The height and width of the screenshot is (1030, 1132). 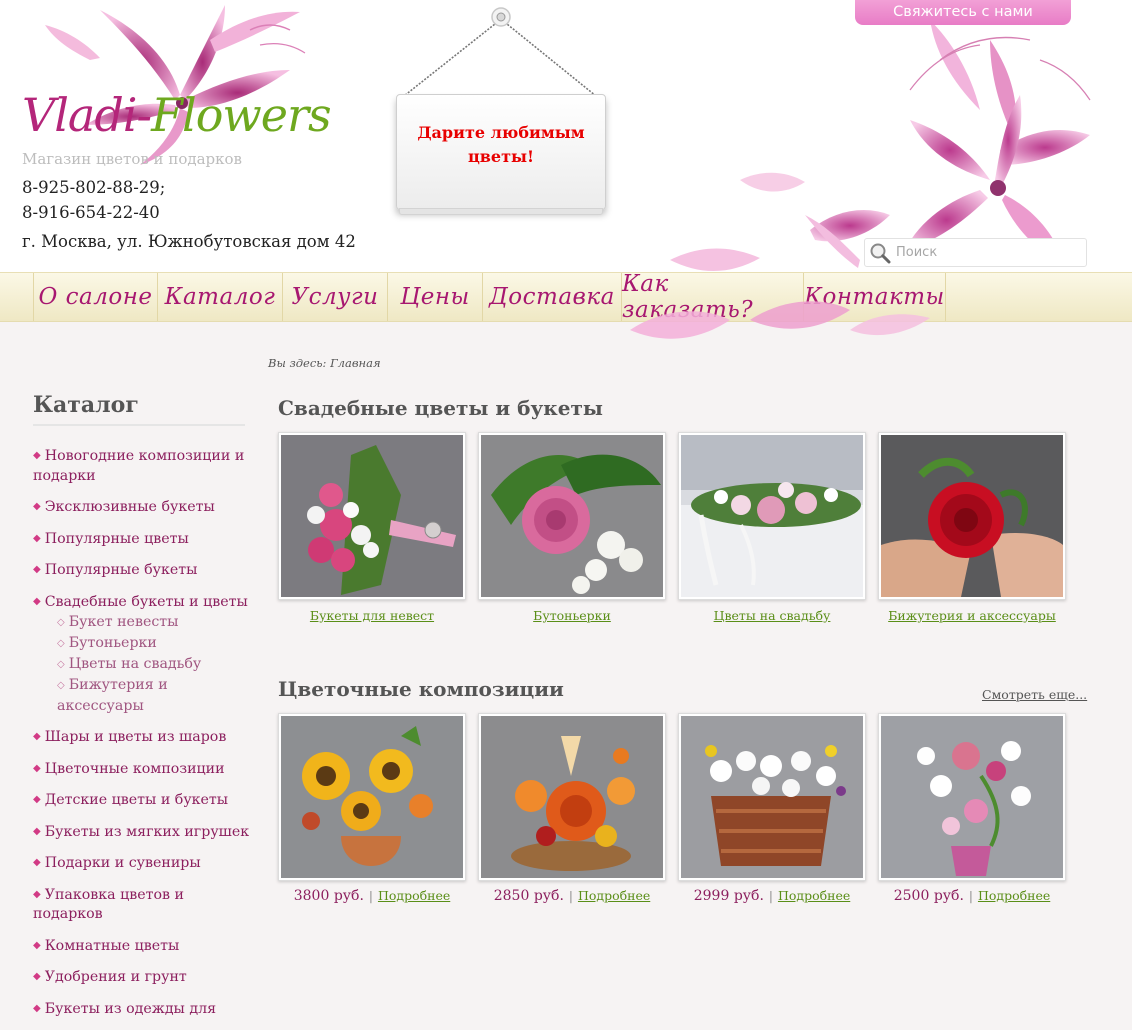 I want to click on product-card: Бутоньерки, so click(x=572, y=527).